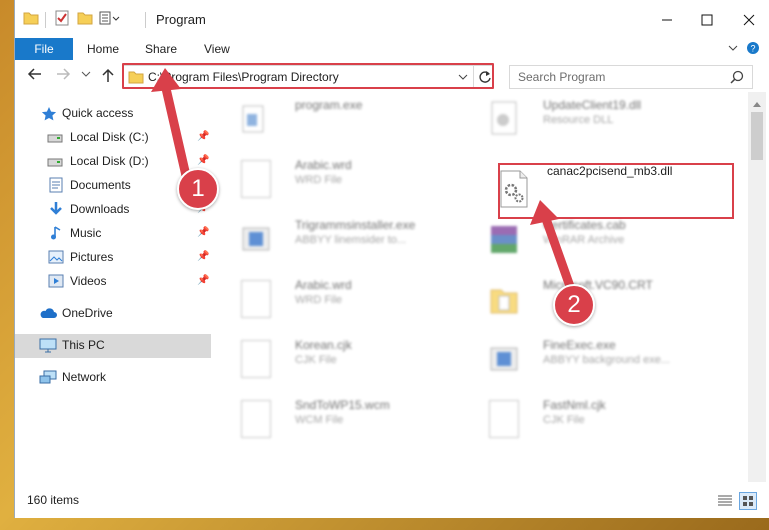 This screenshot has height=530, width=769. I want to click on step-1-badge: 1, so click(198, 189).